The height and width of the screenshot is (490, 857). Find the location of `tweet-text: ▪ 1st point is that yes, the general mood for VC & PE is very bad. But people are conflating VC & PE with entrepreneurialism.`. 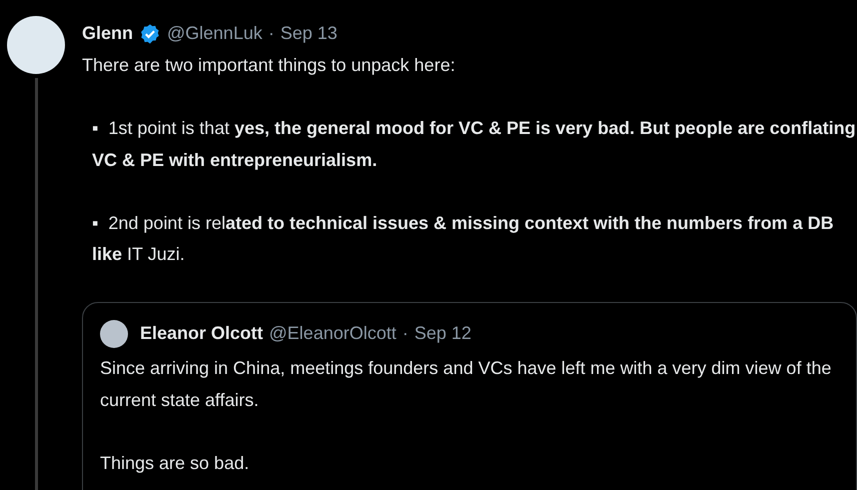

tweet-text: ▪ 1st point is that yes, the general mood for VC & PE is very bad. But people are conflating VC & PE with entrepreneurialism. is located at coordinates (474, 144).